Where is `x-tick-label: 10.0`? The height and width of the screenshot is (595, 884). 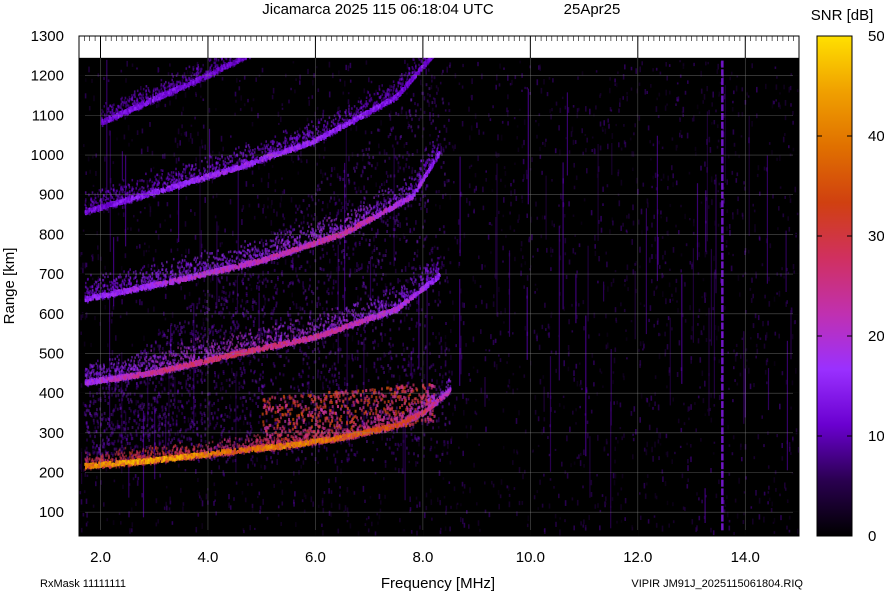
x-tick-label: 10.0 is located at coordinates (530, 557).